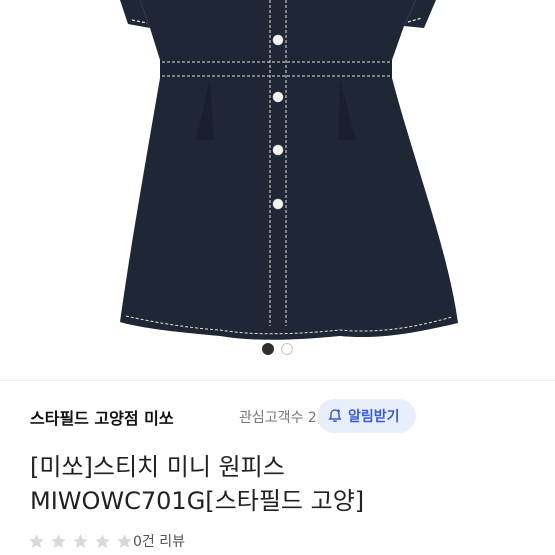 The width and height of the screenshot is (555, 555). What do you see at coordinates (335, 415) in the screenshot?
I see `bell-plus-icon` at bounding box center [335, 415].